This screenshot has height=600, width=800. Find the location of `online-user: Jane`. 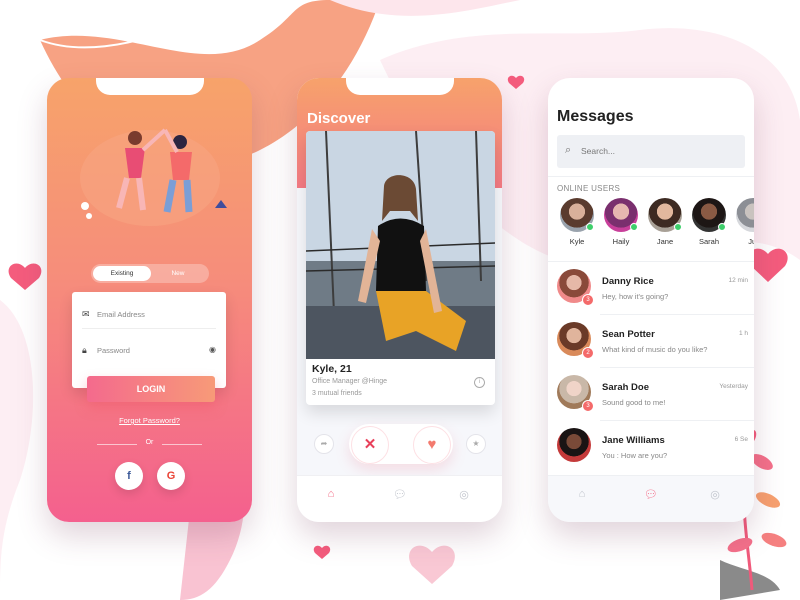

online-user: Jane is located at coordinates (665, 222).